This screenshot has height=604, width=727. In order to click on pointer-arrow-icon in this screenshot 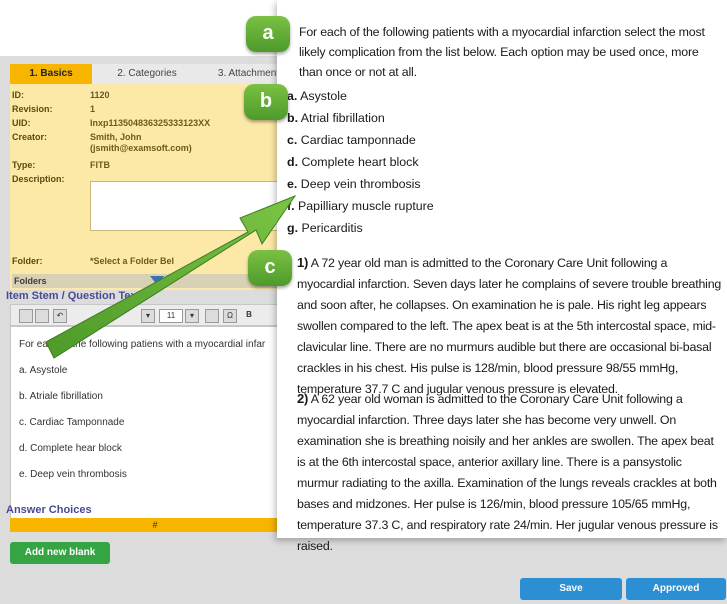, I will do `click(171, 276)`.